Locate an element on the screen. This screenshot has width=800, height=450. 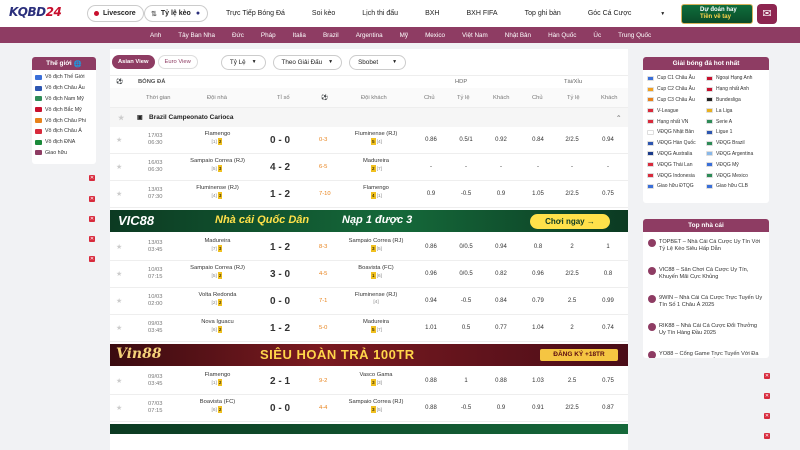
hot-league-item: VĐQG Indonesia is located at coordinates (676, 175).